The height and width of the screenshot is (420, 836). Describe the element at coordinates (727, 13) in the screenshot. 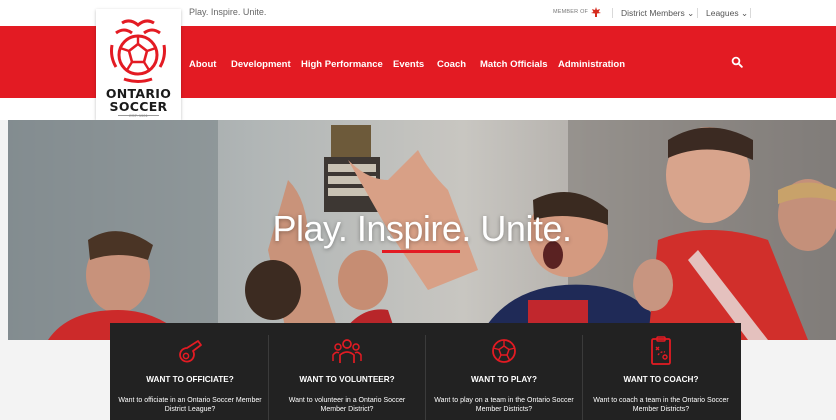

I see `leagues-dropdown: Leagues ⌄` at that location.